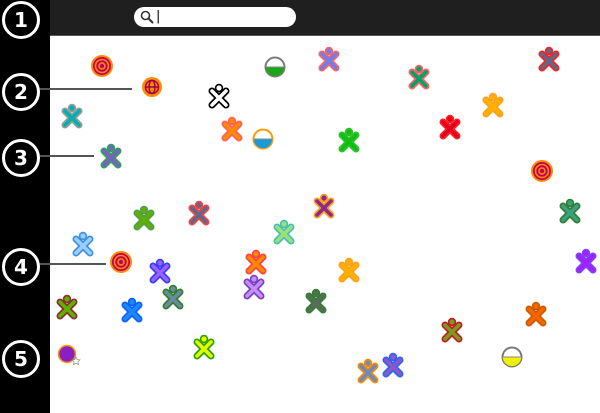 The image size is (600, 413). Describe the element at coordinates (220, 17) in the screenshot. I see `search-input` at that location.